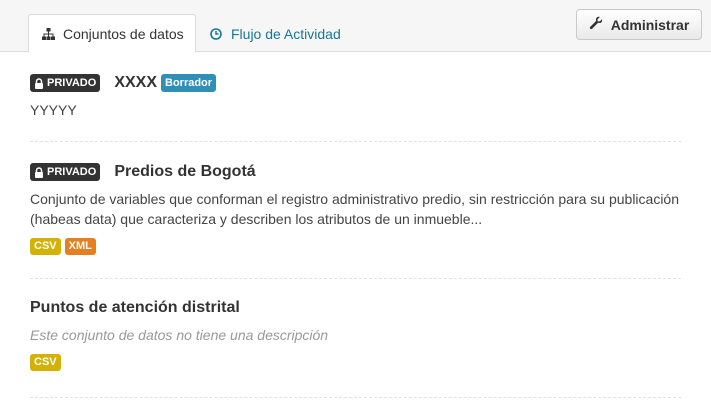 The image size is (711, 406). Describe the element at coordinates (650, 24) in the screenshot. I see `admin-button-label: Administrar` at that location.